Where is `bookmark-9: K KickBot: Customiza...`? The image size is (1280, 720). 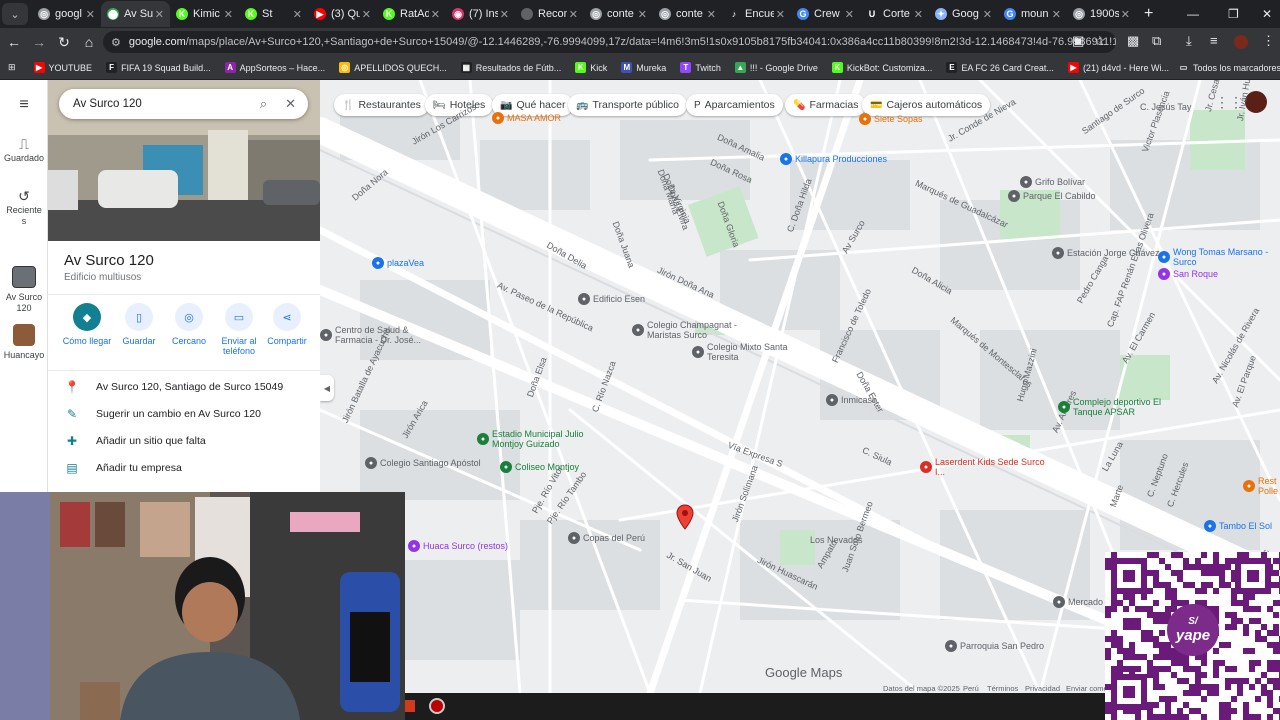
bookmark-9: K KickBot: Customiza... is located at coordinates (881, 67).